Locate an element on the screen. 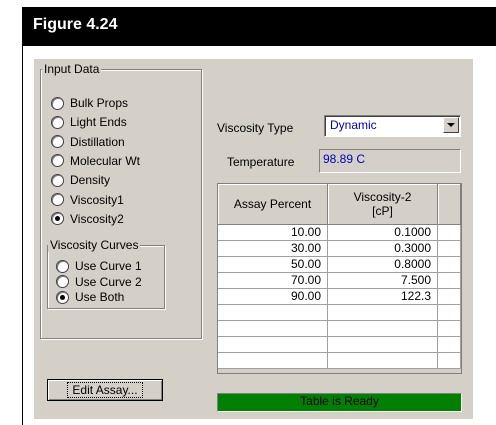 The image size is (496, 425). assay-percent-cell: 90.00 is located at coordinates (273, 296).